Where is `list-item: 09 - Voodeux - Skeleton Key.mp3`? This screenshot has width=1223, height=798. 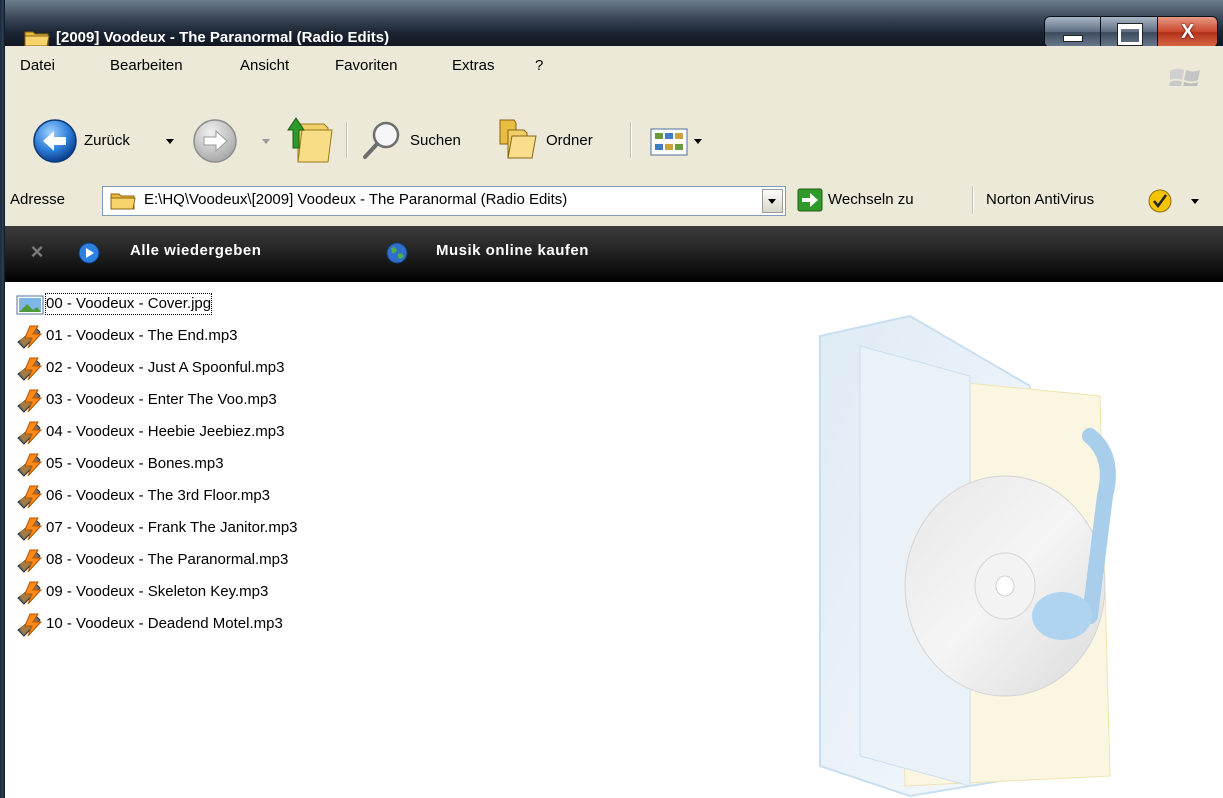
list-item: 09 - Voodeux - Skeleton Key.mp3 is located at coordinates (266, 592).